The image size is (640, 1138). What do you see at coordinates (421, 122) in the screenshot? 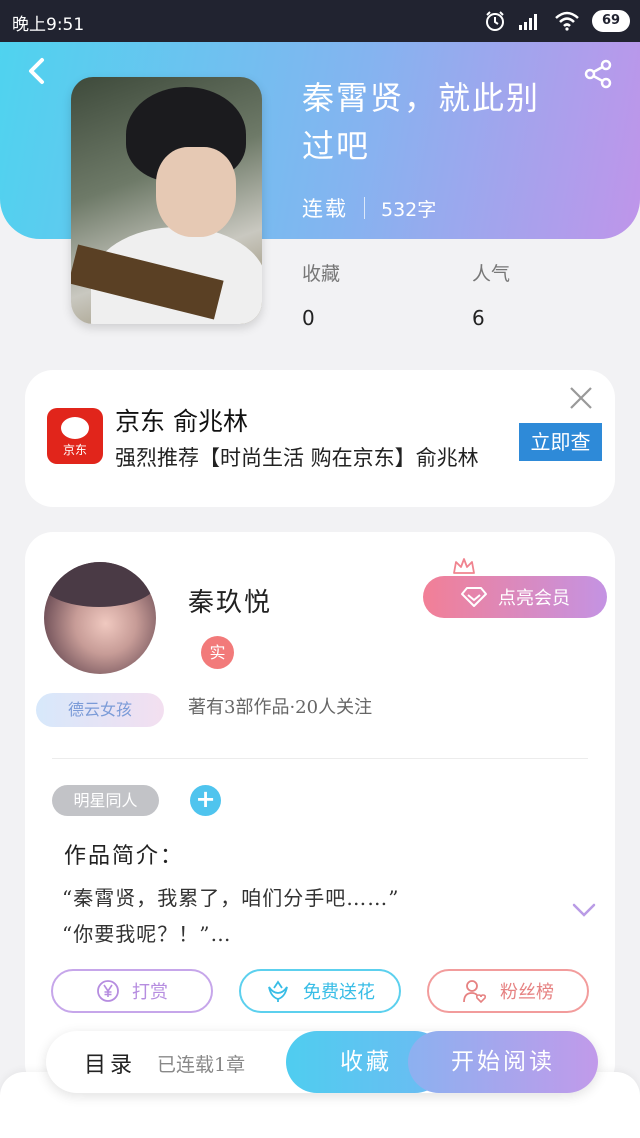
I see `book-title: 秦霄贤，就此别过吧` at bounding box center [421, 122].